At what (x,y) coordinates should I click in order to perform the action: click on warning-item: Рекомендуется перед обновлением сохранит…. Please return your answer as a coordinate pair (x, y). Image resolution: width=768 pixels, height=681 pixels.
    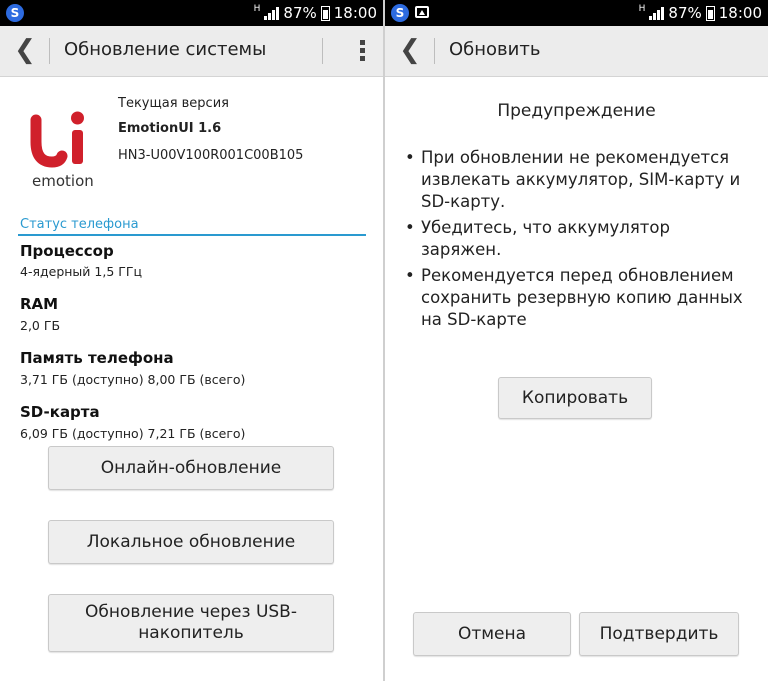
    Looking at the image, I should click on (578, 298).